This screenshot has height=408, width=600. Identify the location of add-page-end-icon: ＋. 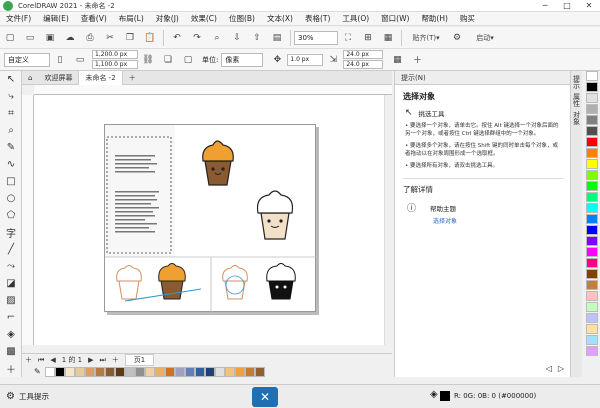
(115, 360).